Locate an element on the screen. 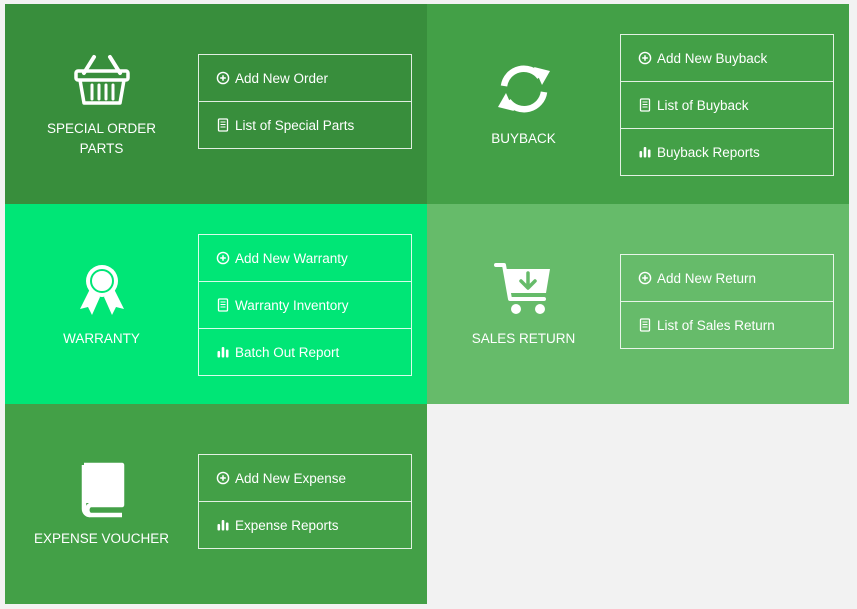  tile-header: SPECIAL ORDER PARTS is located at coordinates (101, 104).